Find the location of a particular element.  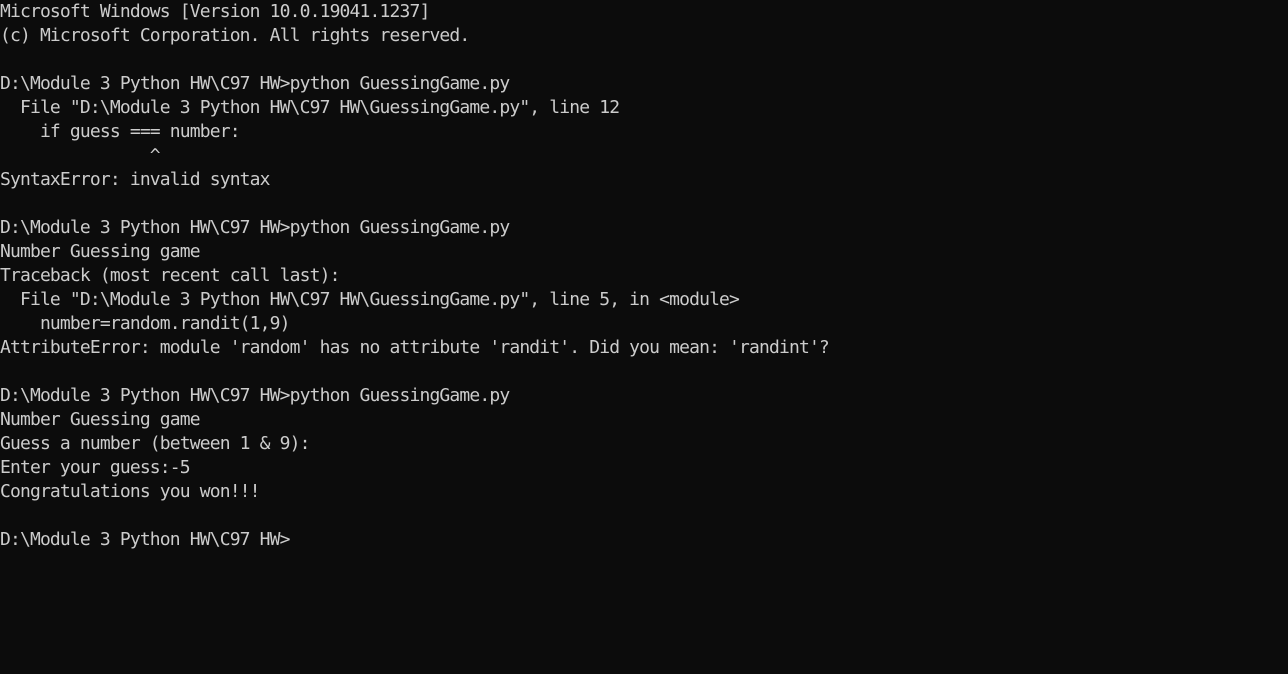

command-prompt-line: D:\Module 3 Python HW\C97 HW> is located at coordinates (644, 540).